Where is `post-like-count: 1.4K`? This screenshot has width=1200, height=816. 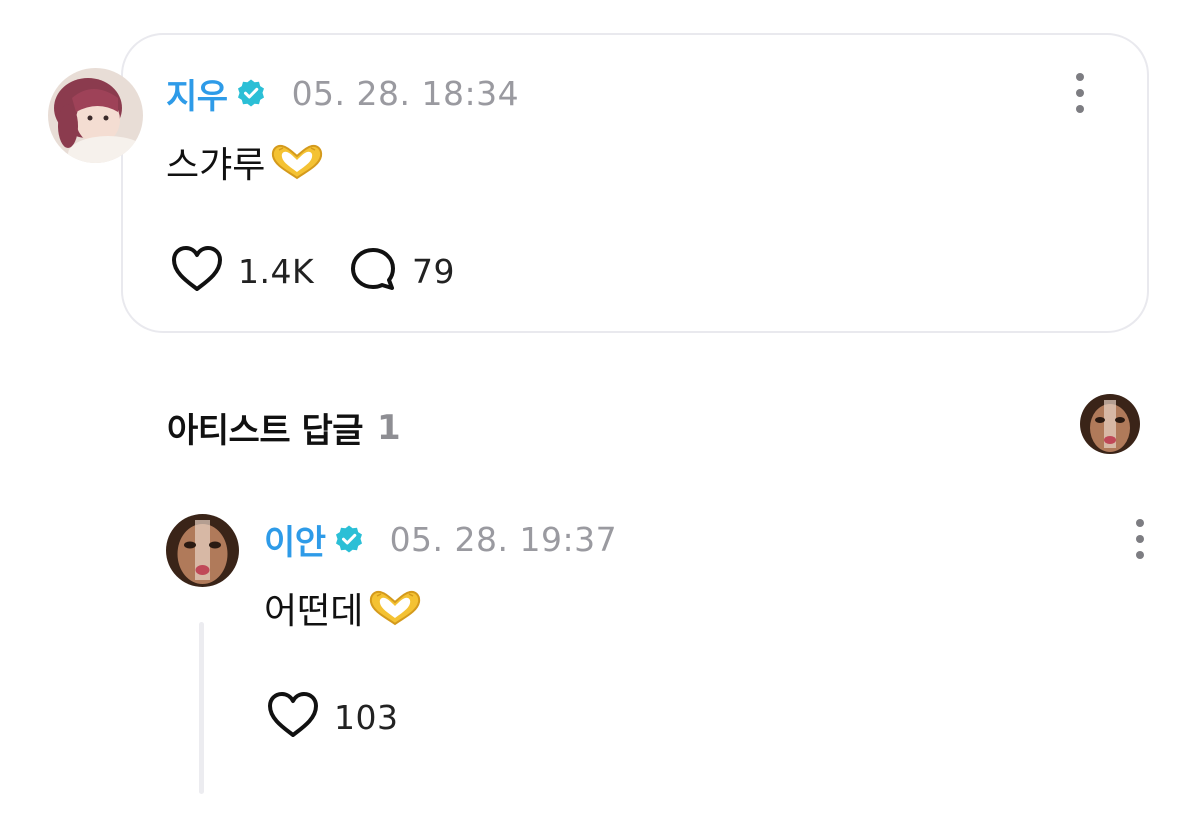 post-like-count: 1.4K is located at coordinates (276, 271).